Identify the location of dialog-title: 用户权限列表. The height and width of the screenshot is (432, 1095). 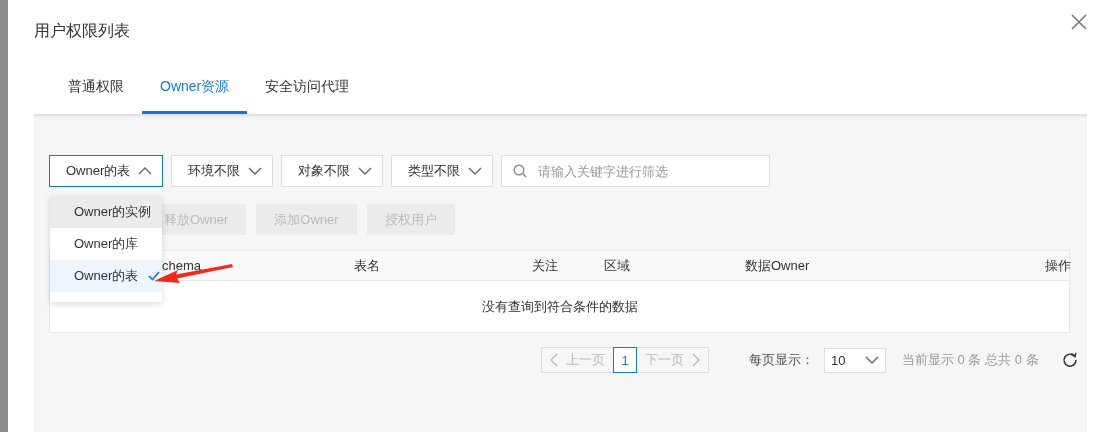
(82, 30).